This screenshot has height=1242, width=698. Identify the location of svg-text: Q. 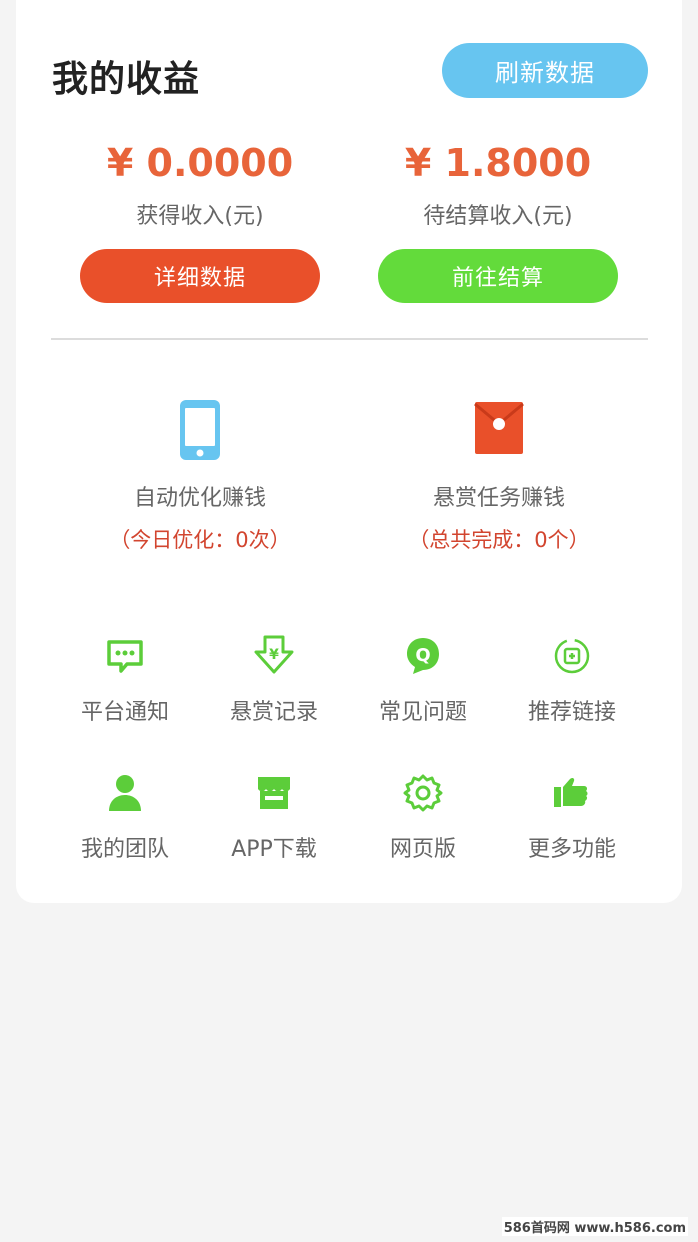
(422, 655).